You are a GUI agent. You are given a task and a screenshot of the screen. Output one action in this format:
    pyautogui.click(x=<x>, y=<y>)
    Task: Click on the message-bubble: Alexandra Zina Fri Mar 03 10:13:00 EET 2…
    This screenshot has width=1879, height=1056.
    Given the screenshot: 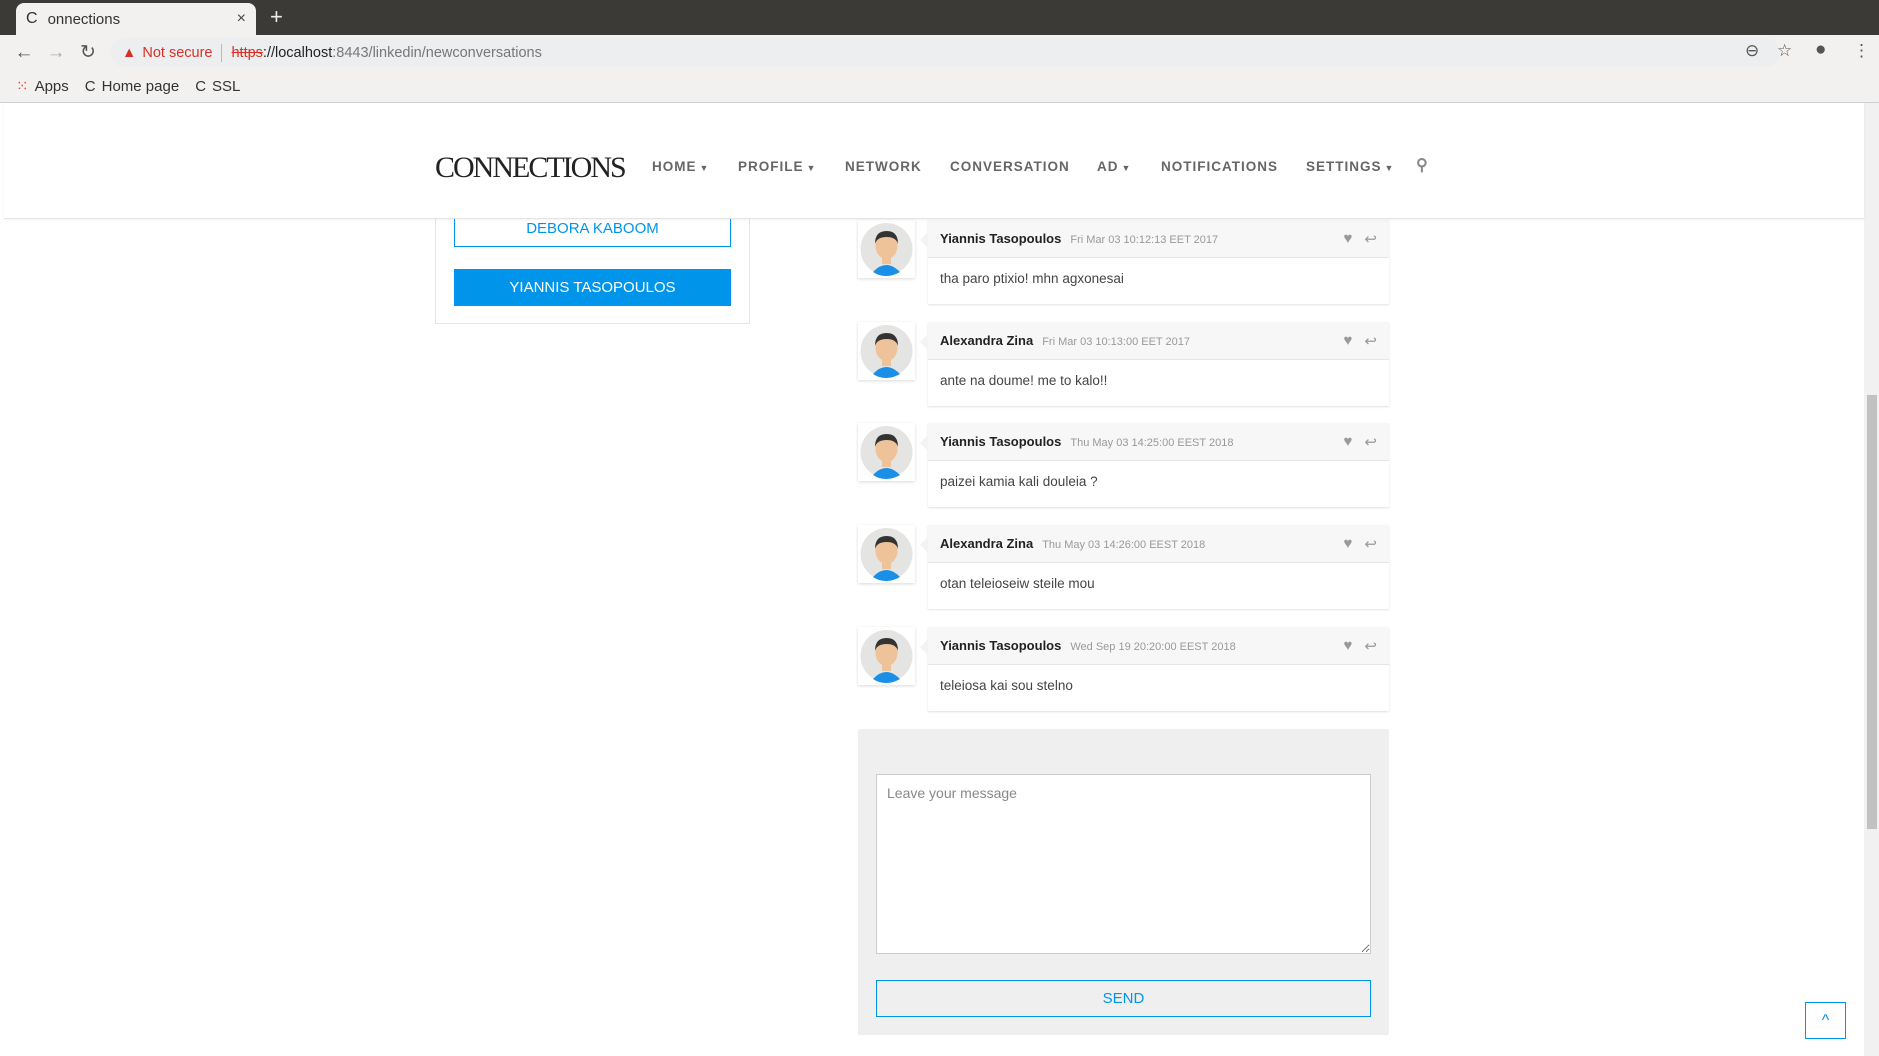 What is the action you would take?
    pyautogui.click(x=1154, y=364)
    